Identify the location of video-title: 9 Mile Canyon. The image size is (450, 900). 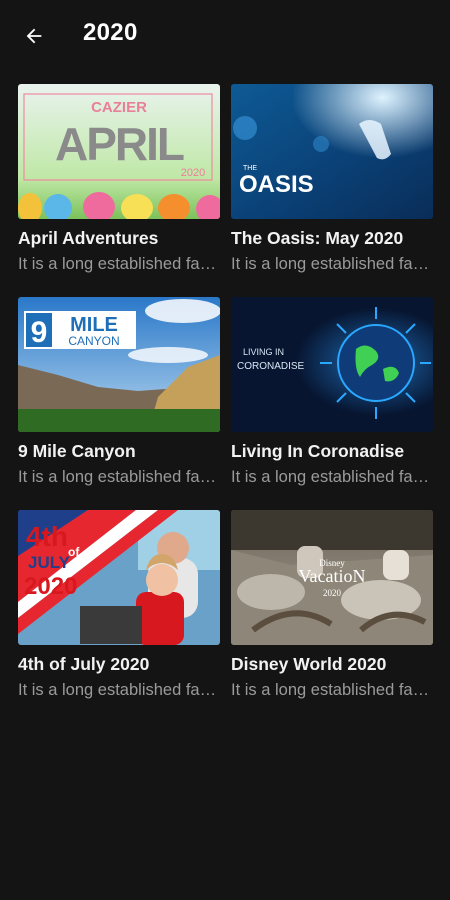
(77, 451).